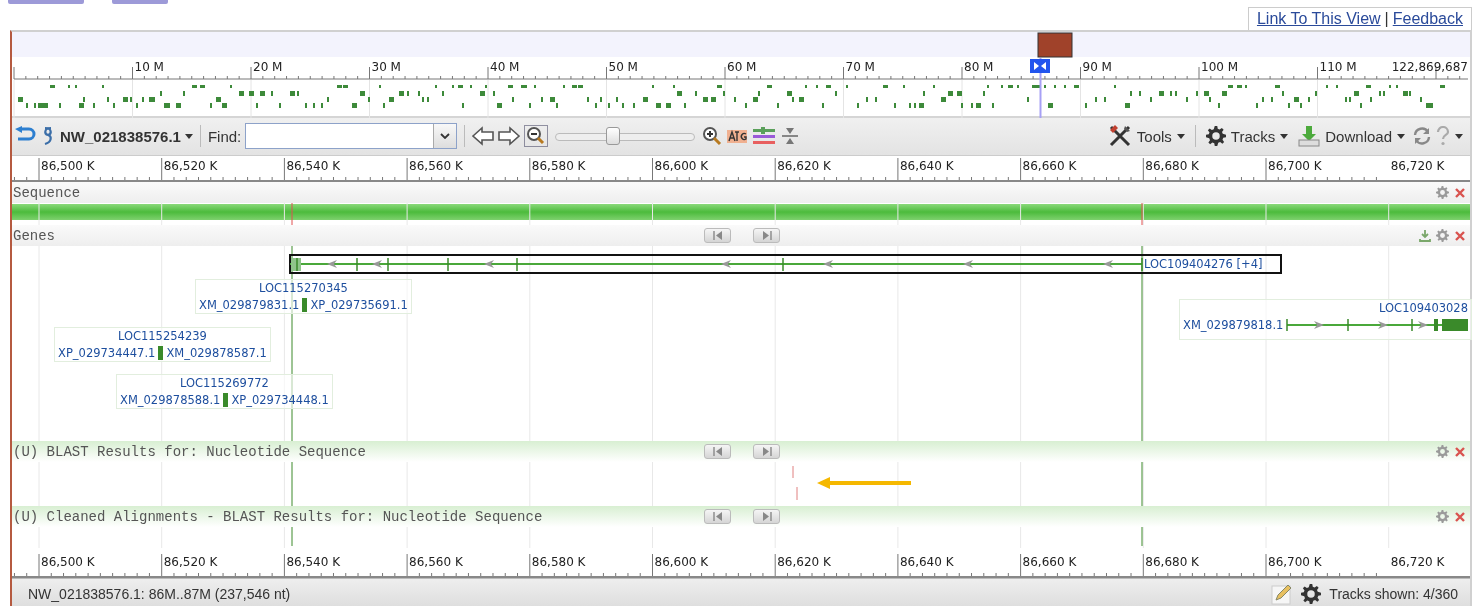  Describe the element at coordinates (742, 67) in the screenshot. I see `scale-label: 60 M` at that location.